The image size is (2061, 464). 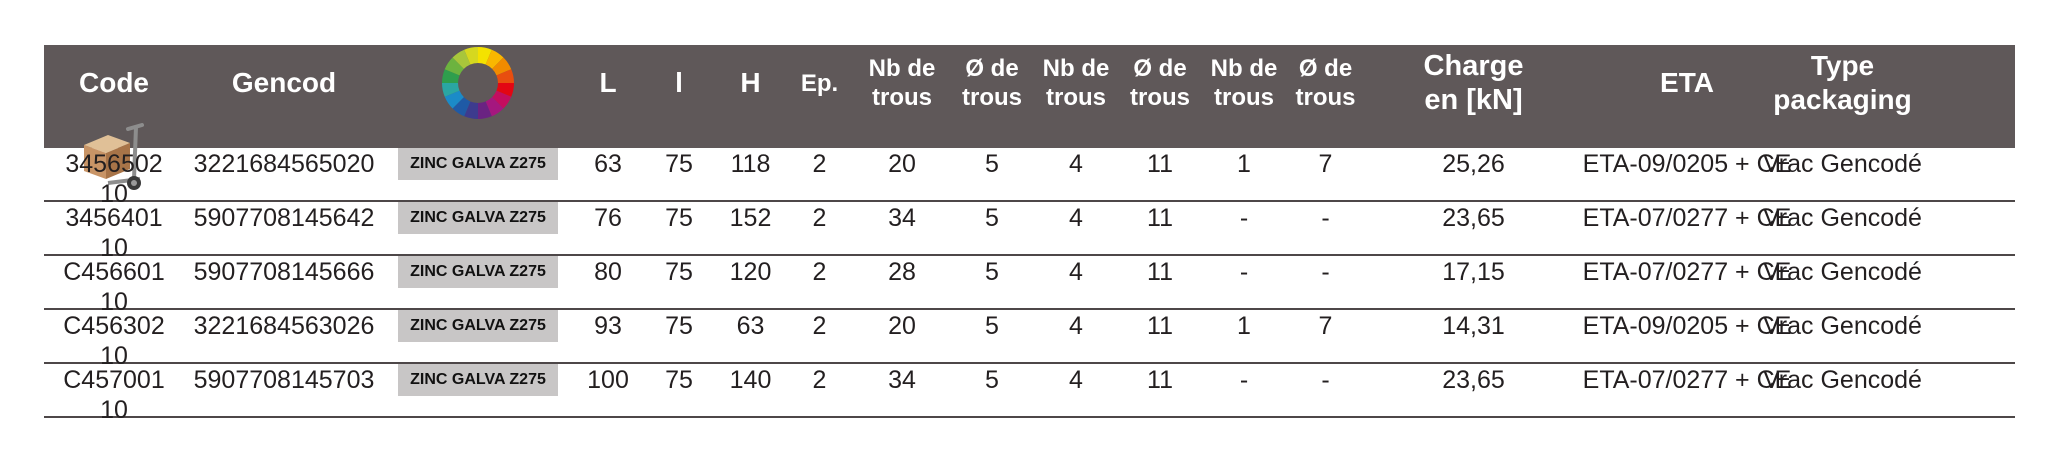 I want to click on code-cell: 3456502, so click(x=114, y=163).